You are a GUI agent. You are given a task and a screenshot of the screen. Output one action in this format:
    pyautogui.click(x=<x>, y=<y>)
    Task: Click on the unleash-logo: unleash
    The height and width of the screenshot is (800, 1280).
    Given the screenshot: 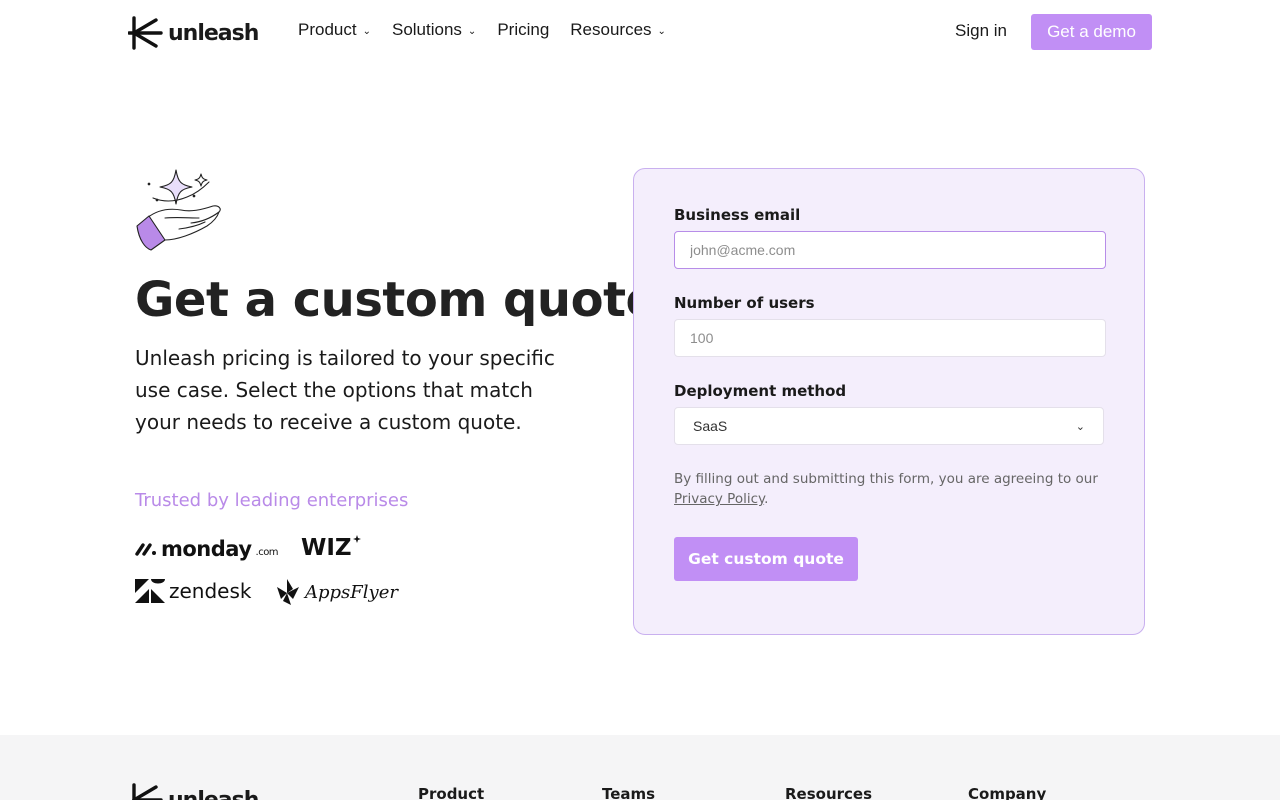 What is the action you would take?
    pyautogui.click(x=193, y=33)
    